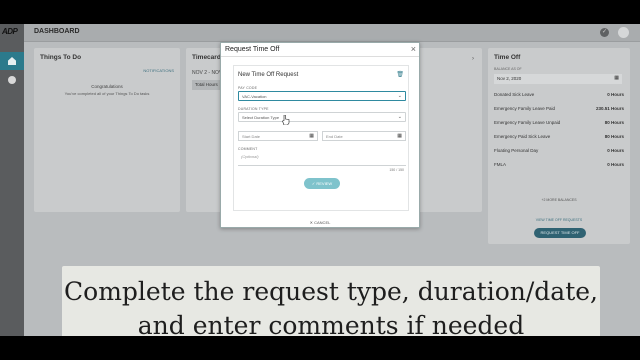  I want to click on review-label: REVIEW, so click(324, 183).